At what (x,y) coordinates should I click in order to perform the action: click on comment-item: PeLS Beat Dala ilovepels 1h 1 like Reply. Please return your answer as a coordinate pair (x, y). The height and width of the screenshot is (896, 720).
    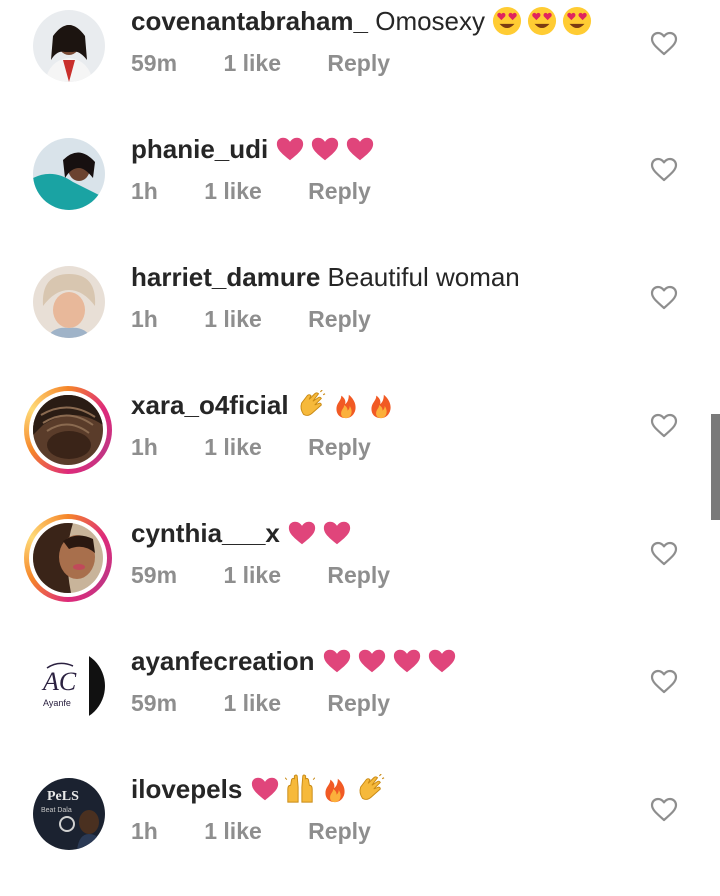
    Looking at the image, I should click on (360, 832).